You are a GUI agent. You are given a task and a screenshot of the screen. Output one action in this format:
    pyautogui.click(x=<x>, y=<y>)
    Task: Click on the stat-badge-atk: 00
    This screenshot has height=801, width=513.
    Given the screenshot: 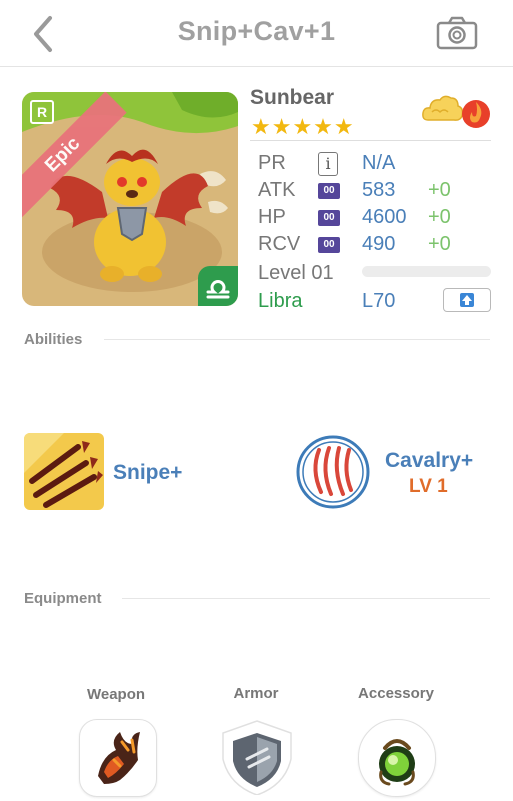 What is the action you would take?
    pyautogui.click(x=329, y=191)
    